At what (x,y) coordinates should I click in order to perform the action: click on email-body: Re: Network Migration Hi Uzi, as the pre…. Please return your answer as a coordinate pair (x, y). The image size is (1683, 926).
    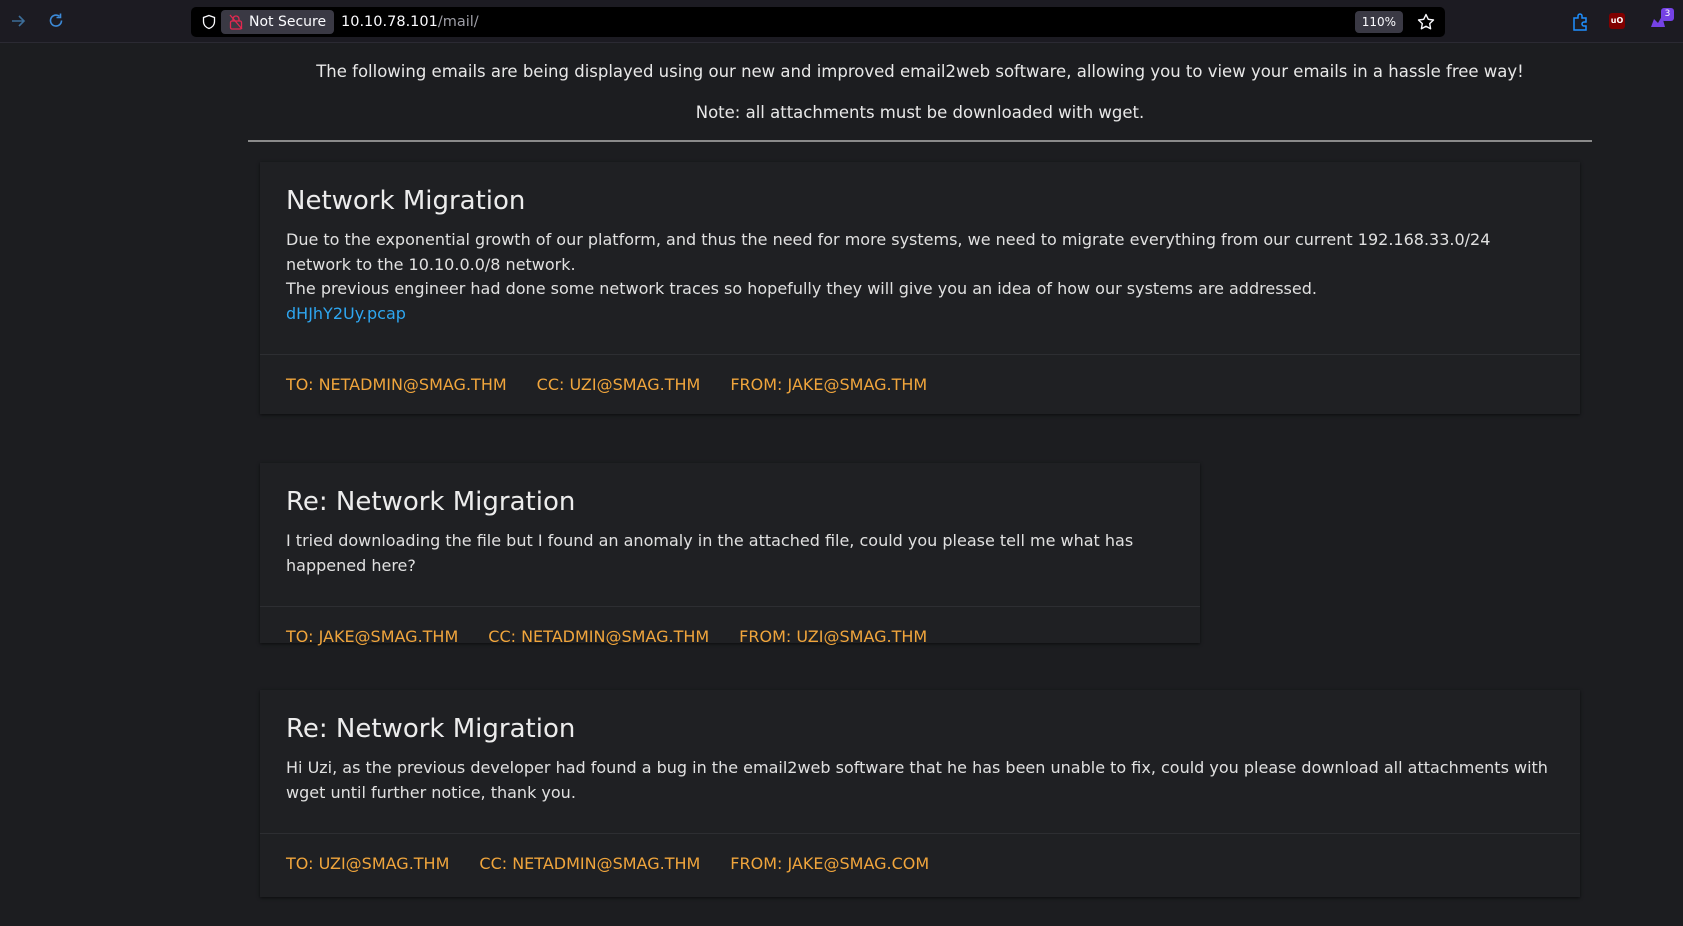
    Looking at the image, I should click on (920, 761).